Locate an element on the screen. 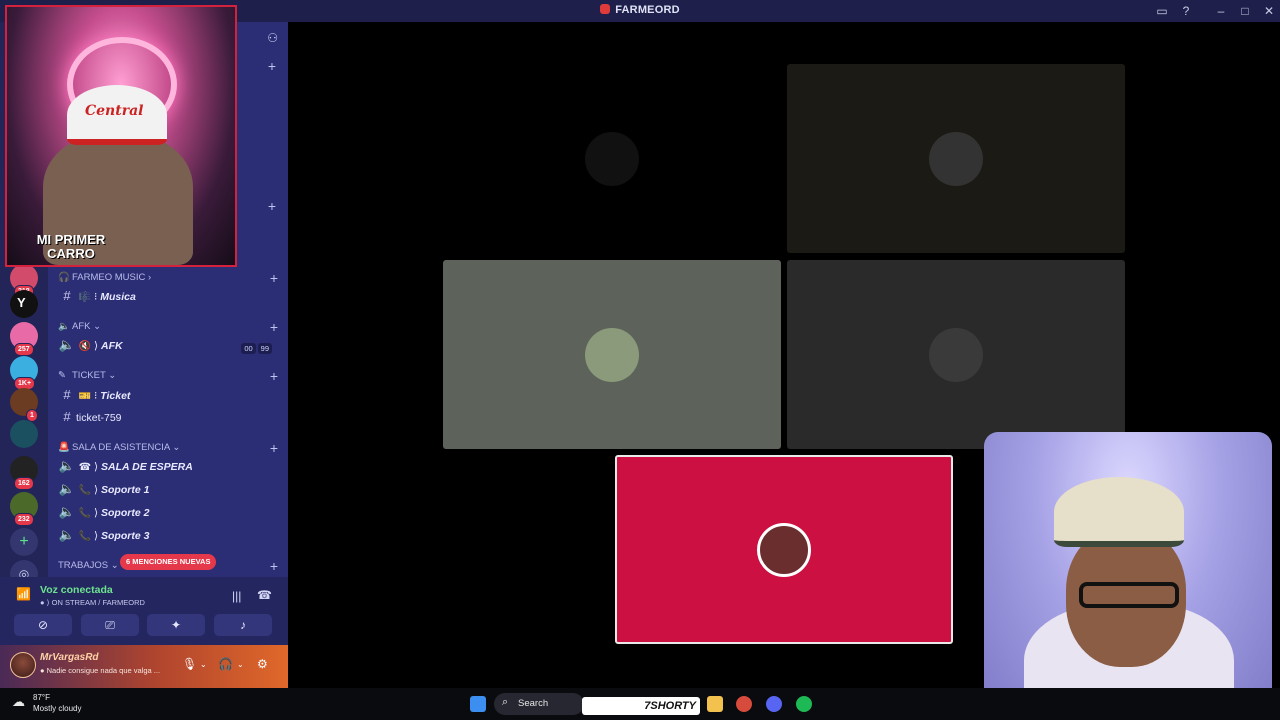  windows-start-icon is located at coordinates (478, 704).